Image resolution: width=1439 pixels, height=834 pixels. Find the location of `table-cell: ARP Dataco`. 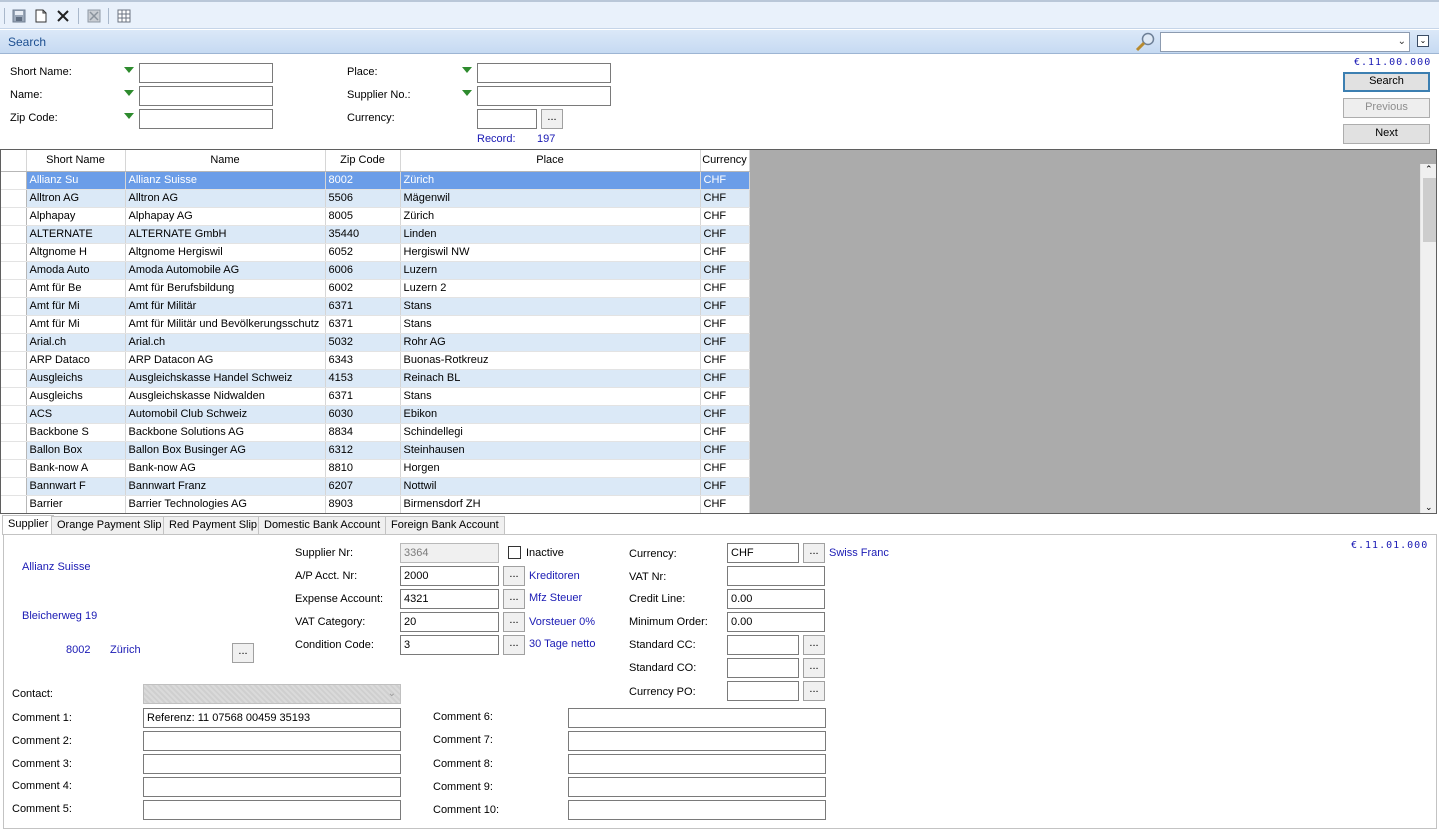

table-cell: ARP Dataco is located at coordinates (76, 360).